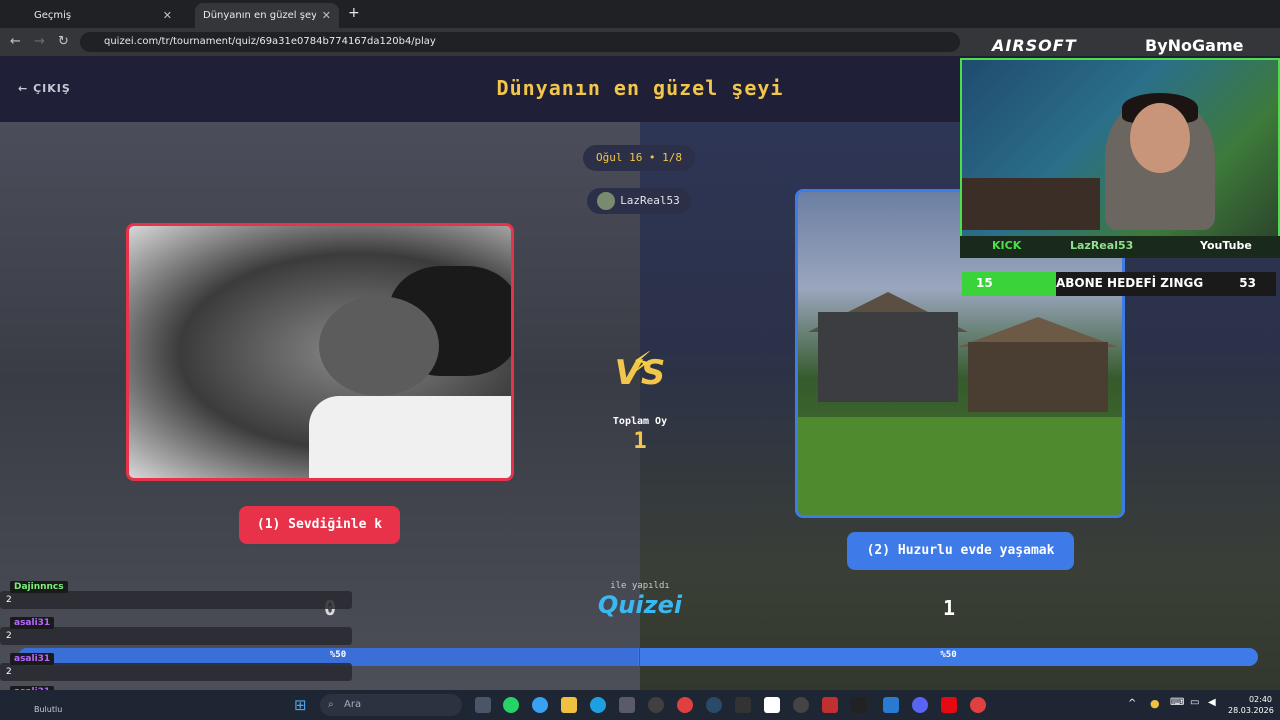 This screenshot has width=1280, height=720. I want to click on webcam-overlay, so click(1120, 158).